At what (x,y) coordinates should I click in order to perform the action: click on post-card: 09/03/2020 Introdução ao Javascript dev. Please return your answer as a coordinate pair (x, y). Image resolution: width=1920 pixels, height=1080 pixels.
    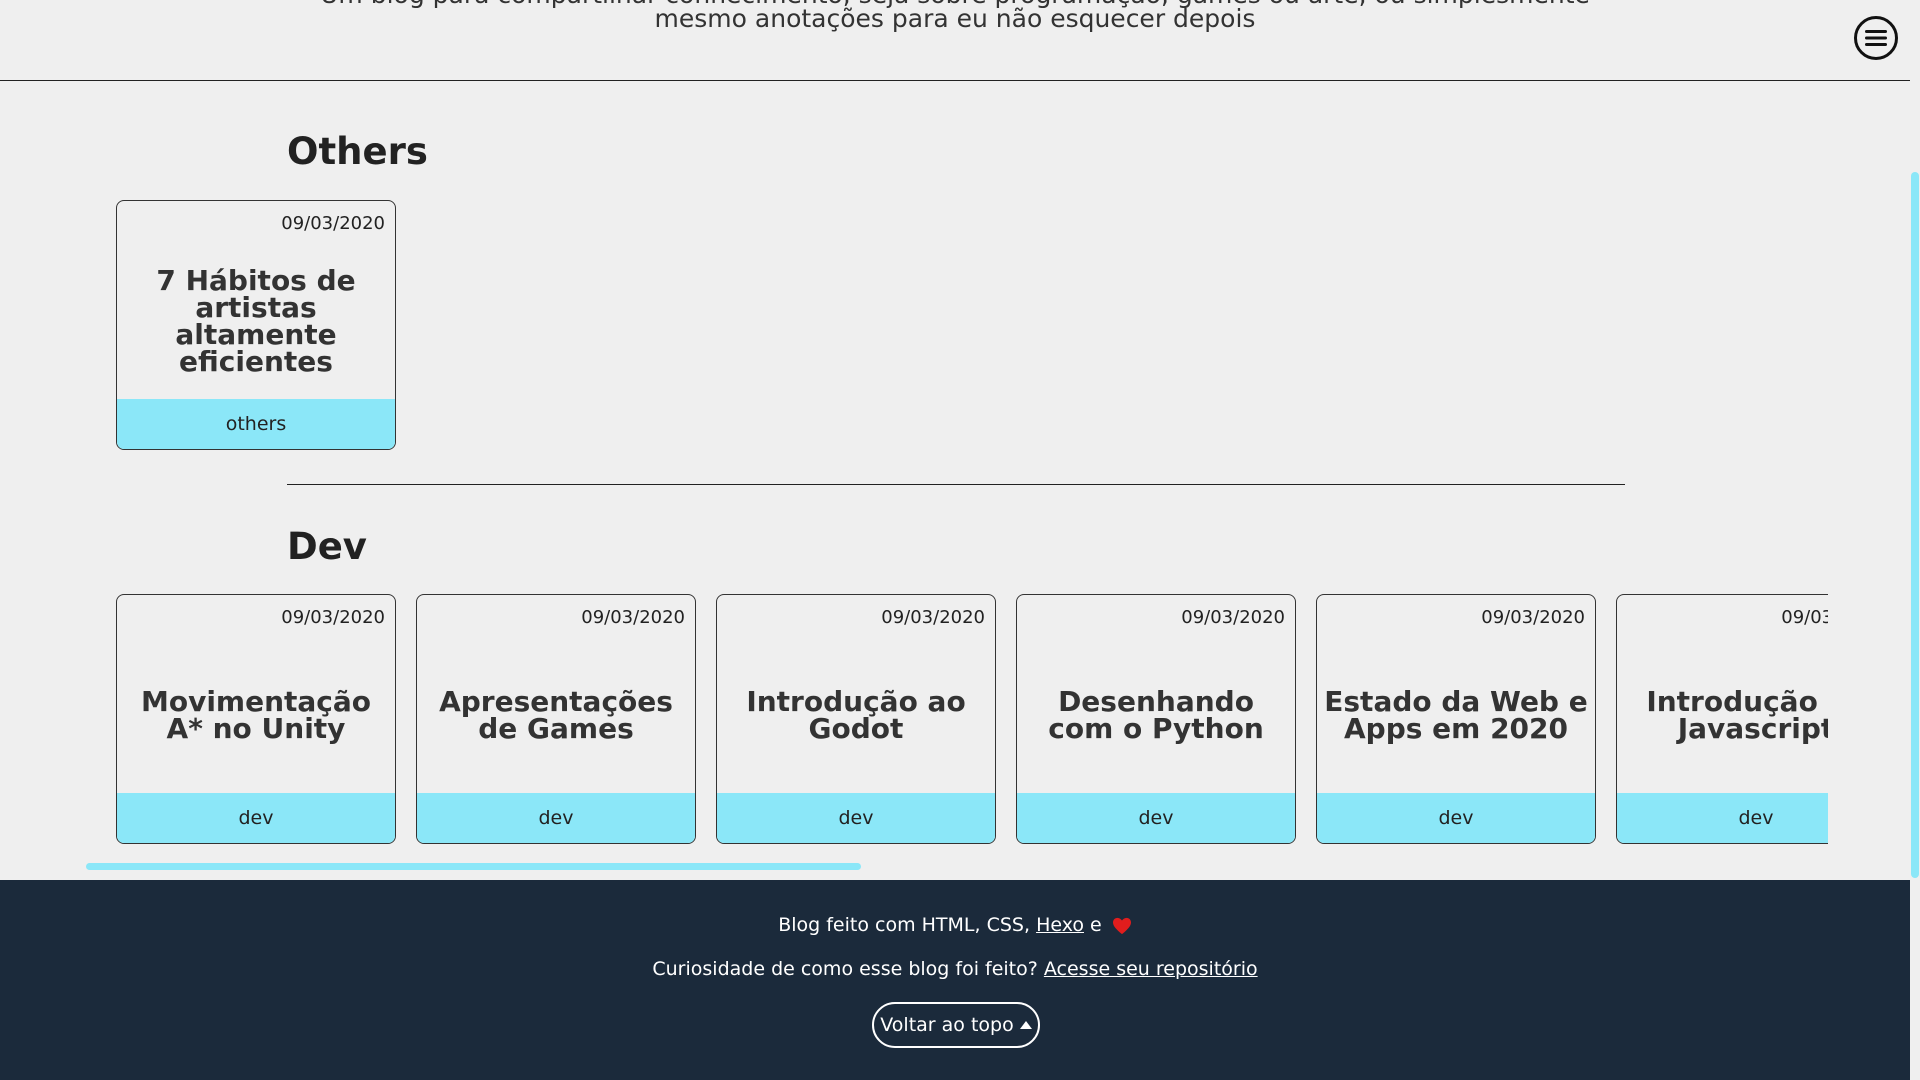
    Looking at the image, I should click on (1722, 719).